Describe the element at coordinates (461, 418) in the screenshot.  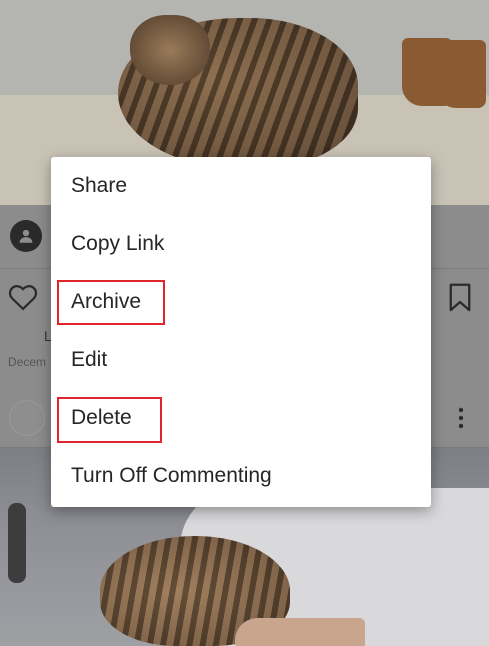
I see `more-icon` at that location.